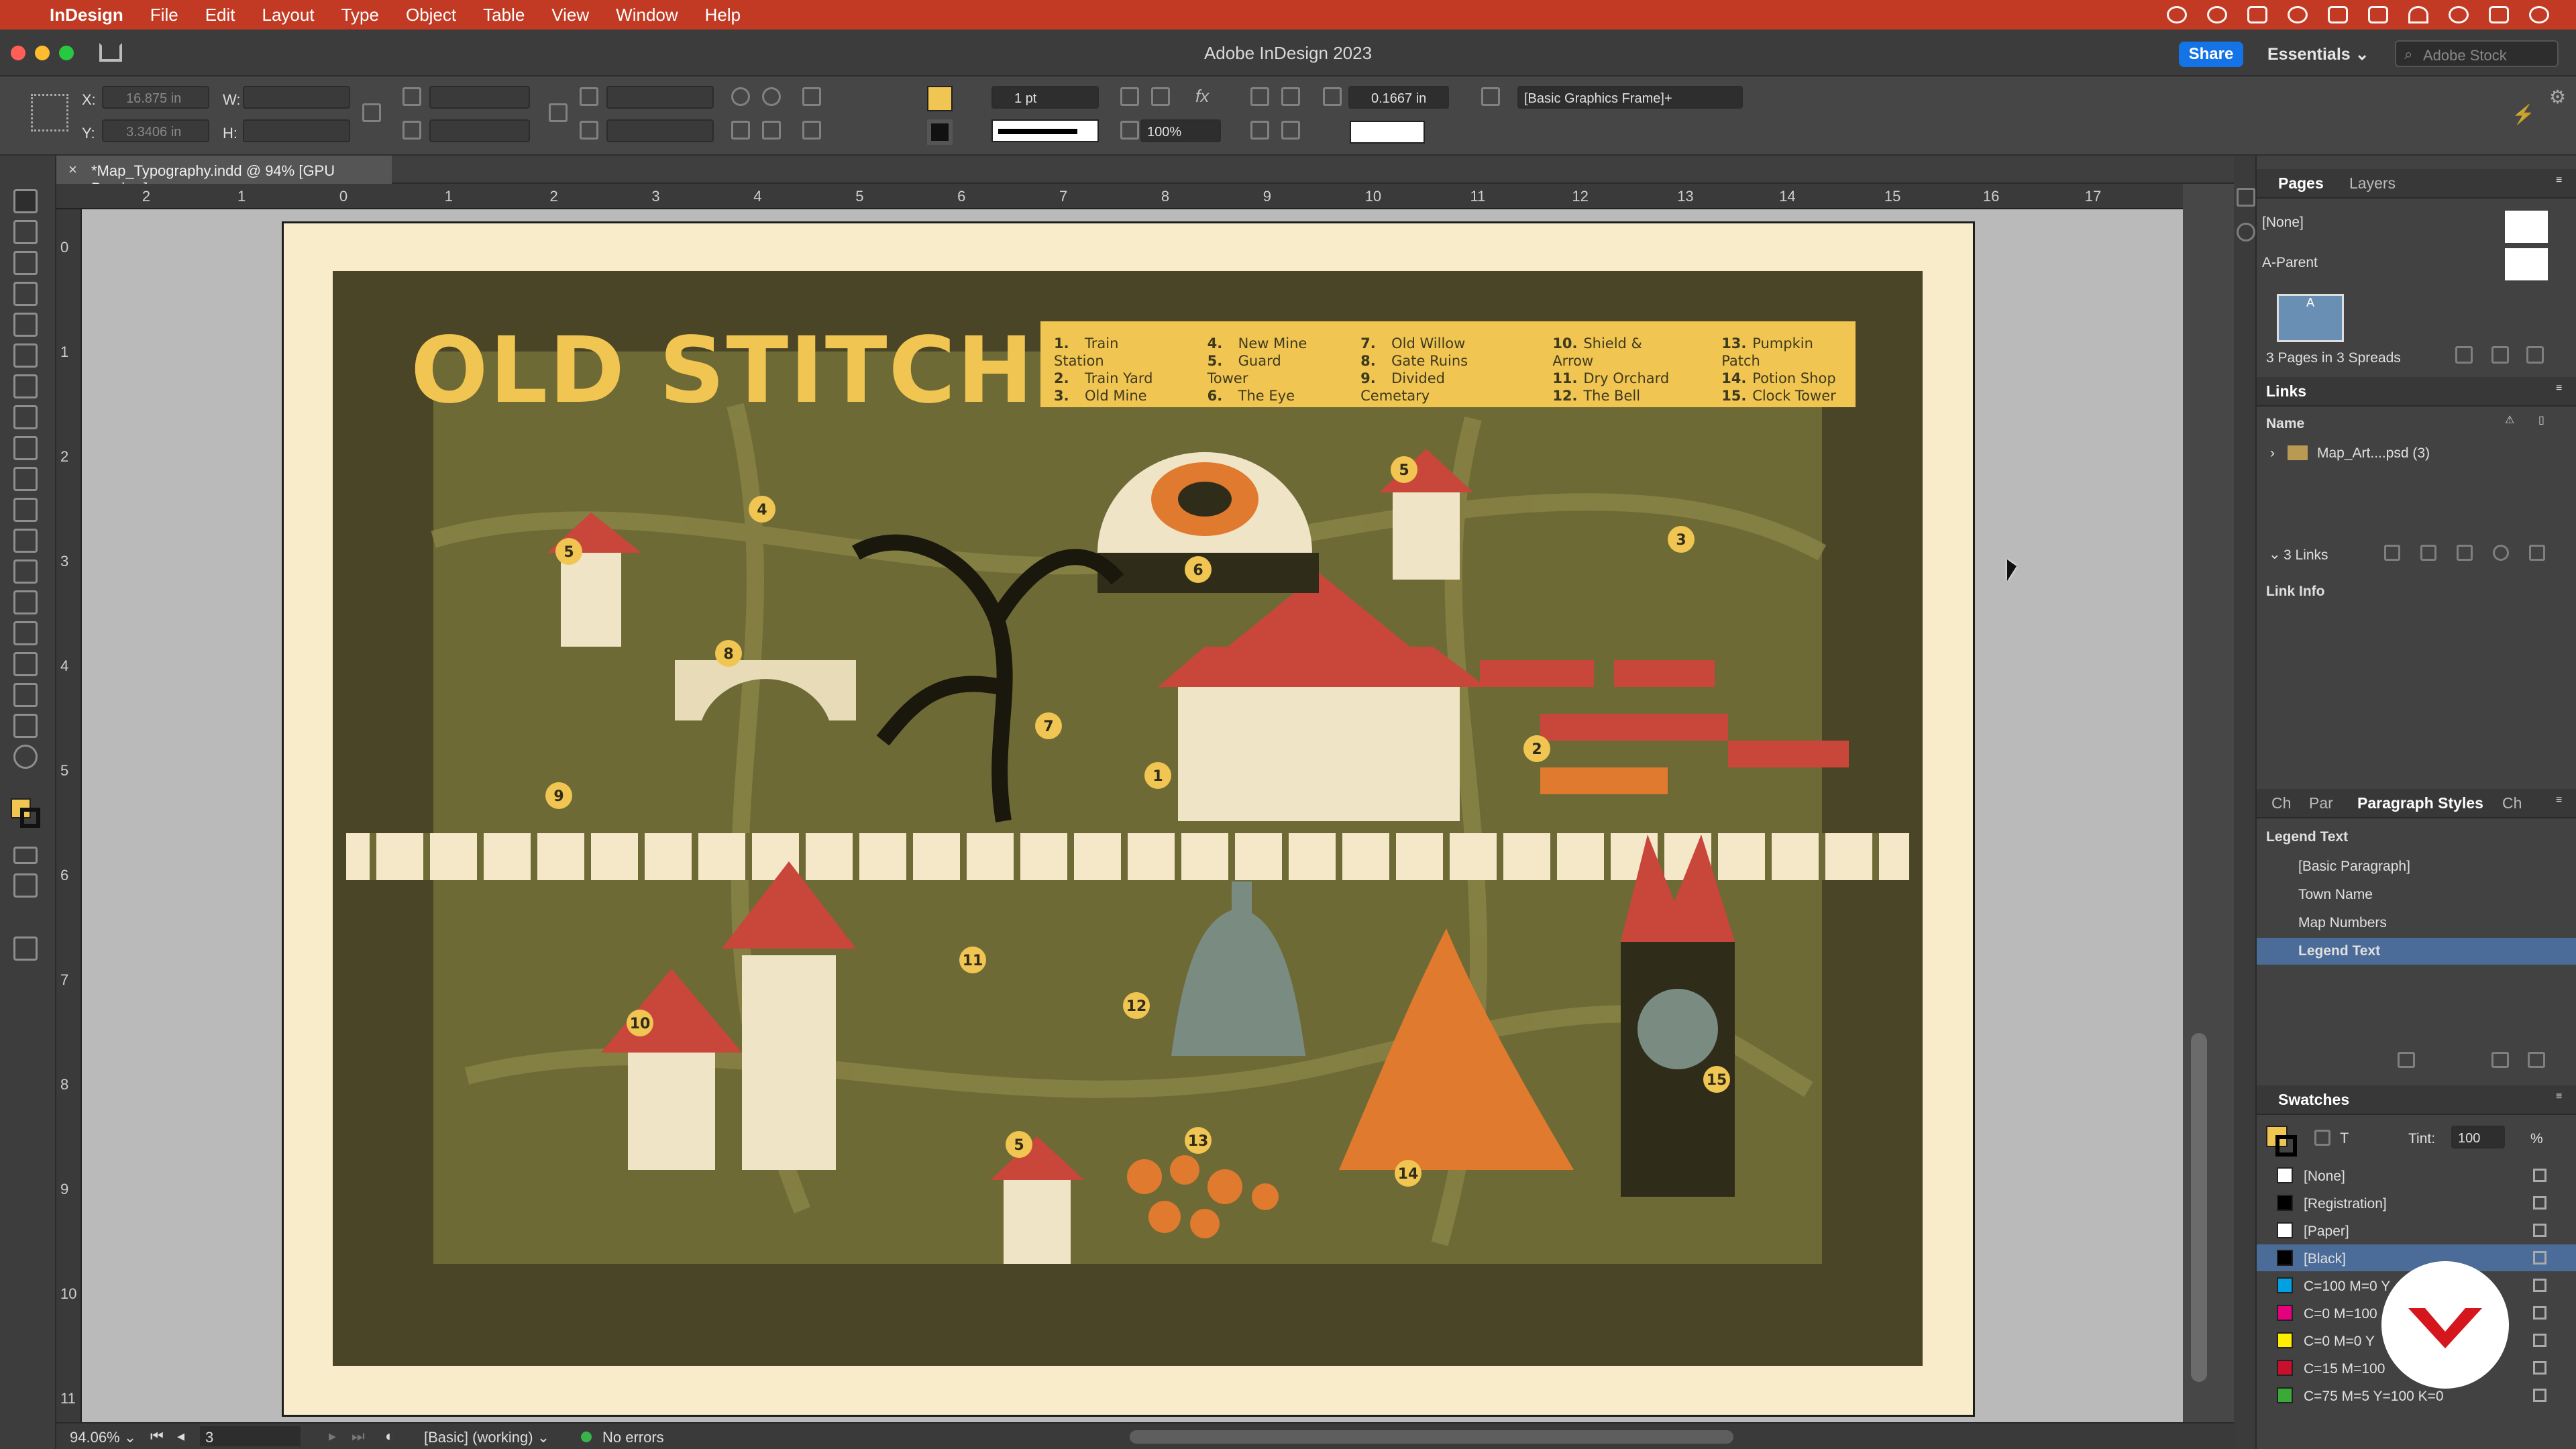 The height and width of the screenshot is (1449, 2576). Describe the element at coordinates (72, 169) in the screenshot. I see `close-tab-icon: ×` at that location.